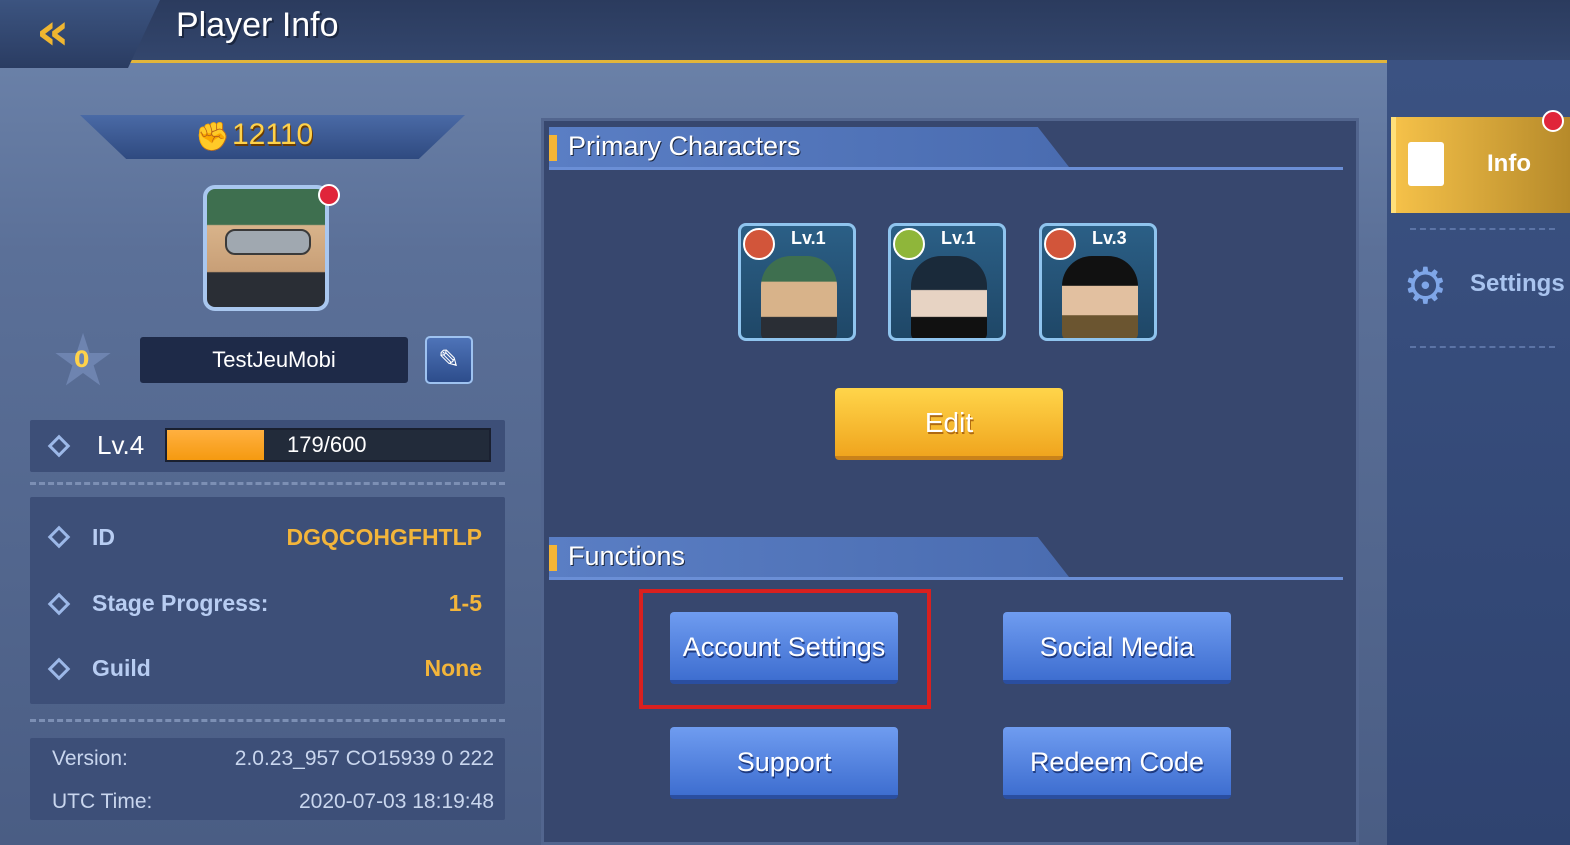 The image size is (1570, 845). Describe the element at coordinates (627, 556) in the screenshot. I see `functions-title: Functions` at that location.